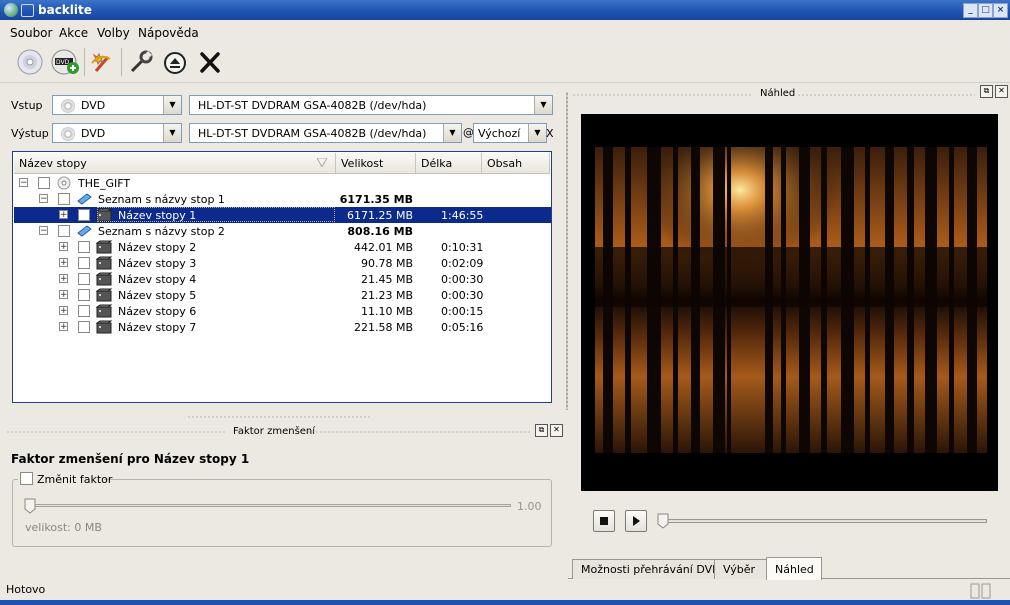 The width and height of the screenshot is (1010, 605). Describe the element at coordinates (510, 133) in the screenshot. I see `output-speed-select: Výchozí ▼` at that location.